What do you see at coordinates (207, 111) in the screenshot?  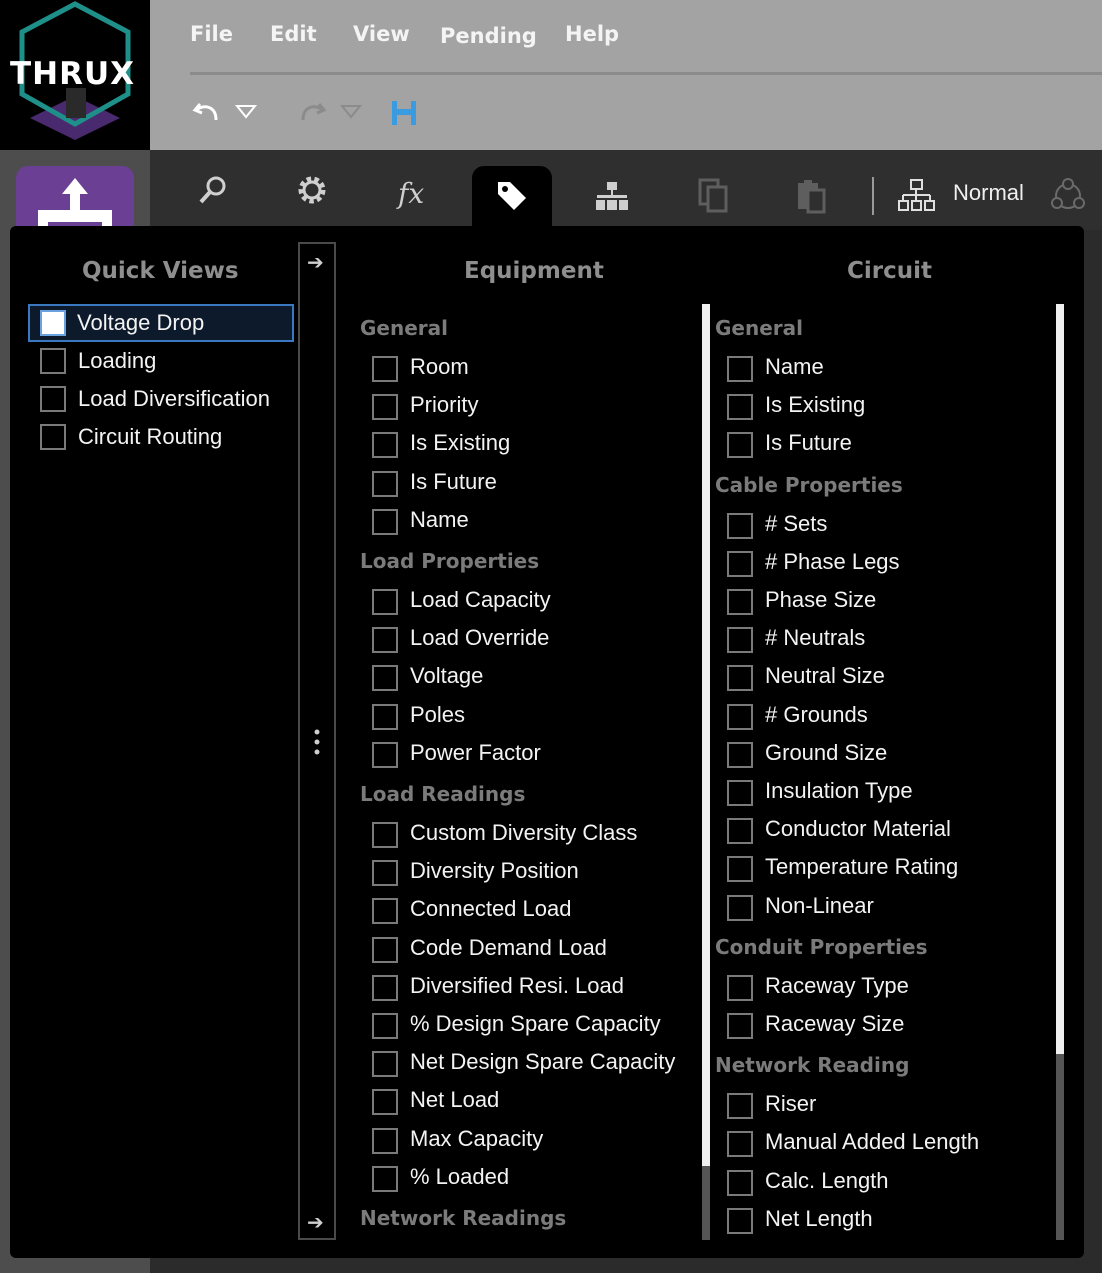 I see `undo-icon` at bounding box center [207, 111].